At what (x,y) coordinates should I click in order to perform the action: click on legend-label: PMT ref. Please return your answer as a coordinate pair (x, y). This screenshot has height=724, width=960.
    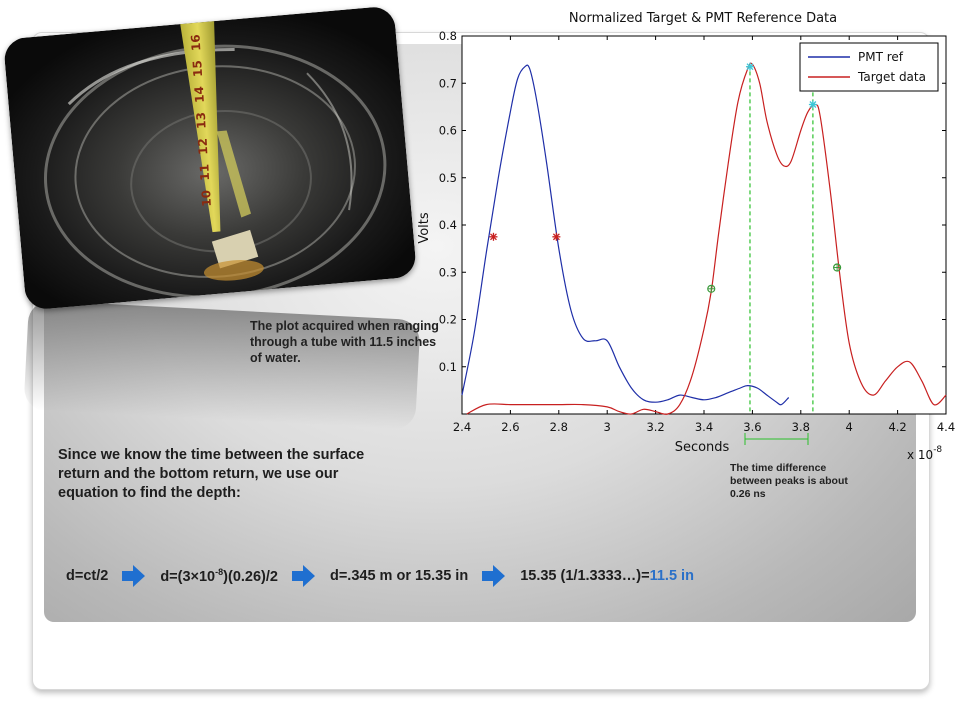
    Looking at the image, I should click on (881, 57).